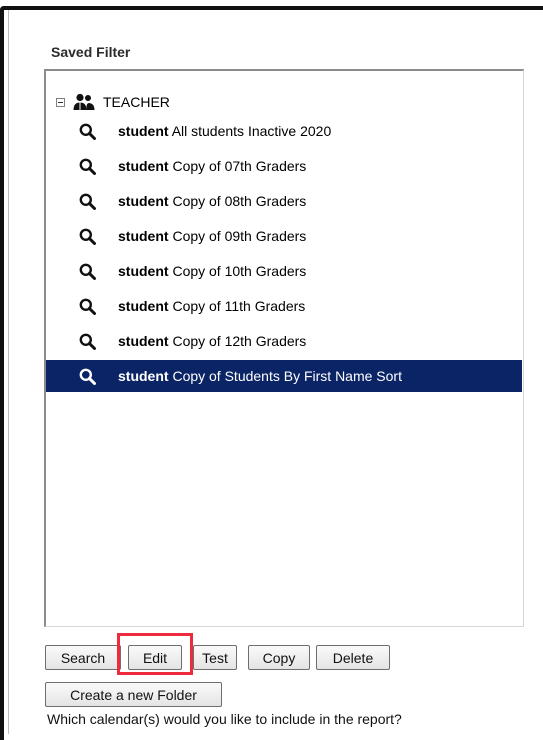 The width and height of the screenshot is (543, 740). I want to click on tree-item: student All students Inactive 2020, so click(284, 131).